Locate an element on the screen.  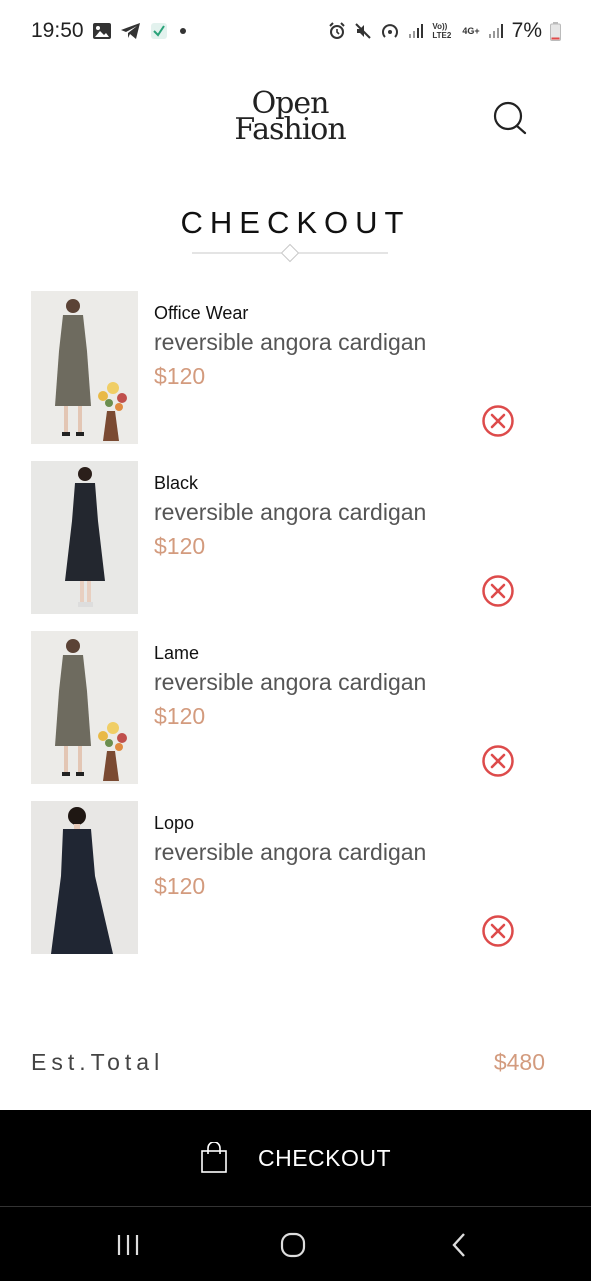
volte-label: Vo)) LTE2 is located at coordinates (442, 31).